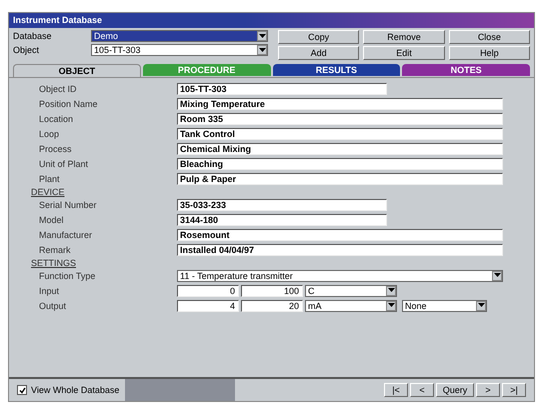 This screenshot has width=542, height=408. Describe the element at coordinates (272, 290) in the screenshot. I see `input-field: 100` at that location.